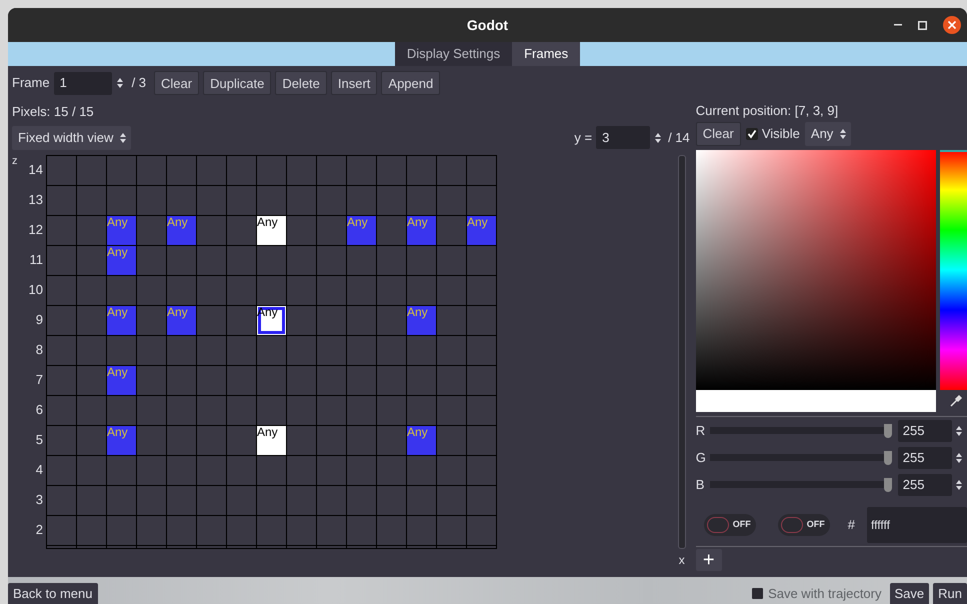 The image size is (967, 604). I want to click on row-number: 7, so click(39, 379).